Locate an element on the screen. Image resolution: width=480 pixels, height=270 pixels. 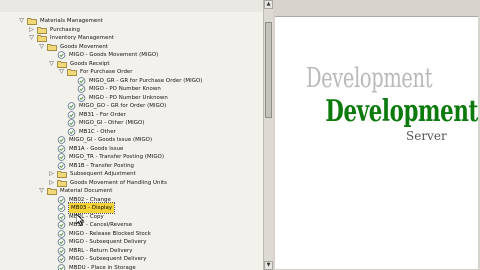
scroll-thumb is located at coordinates (268, 70).